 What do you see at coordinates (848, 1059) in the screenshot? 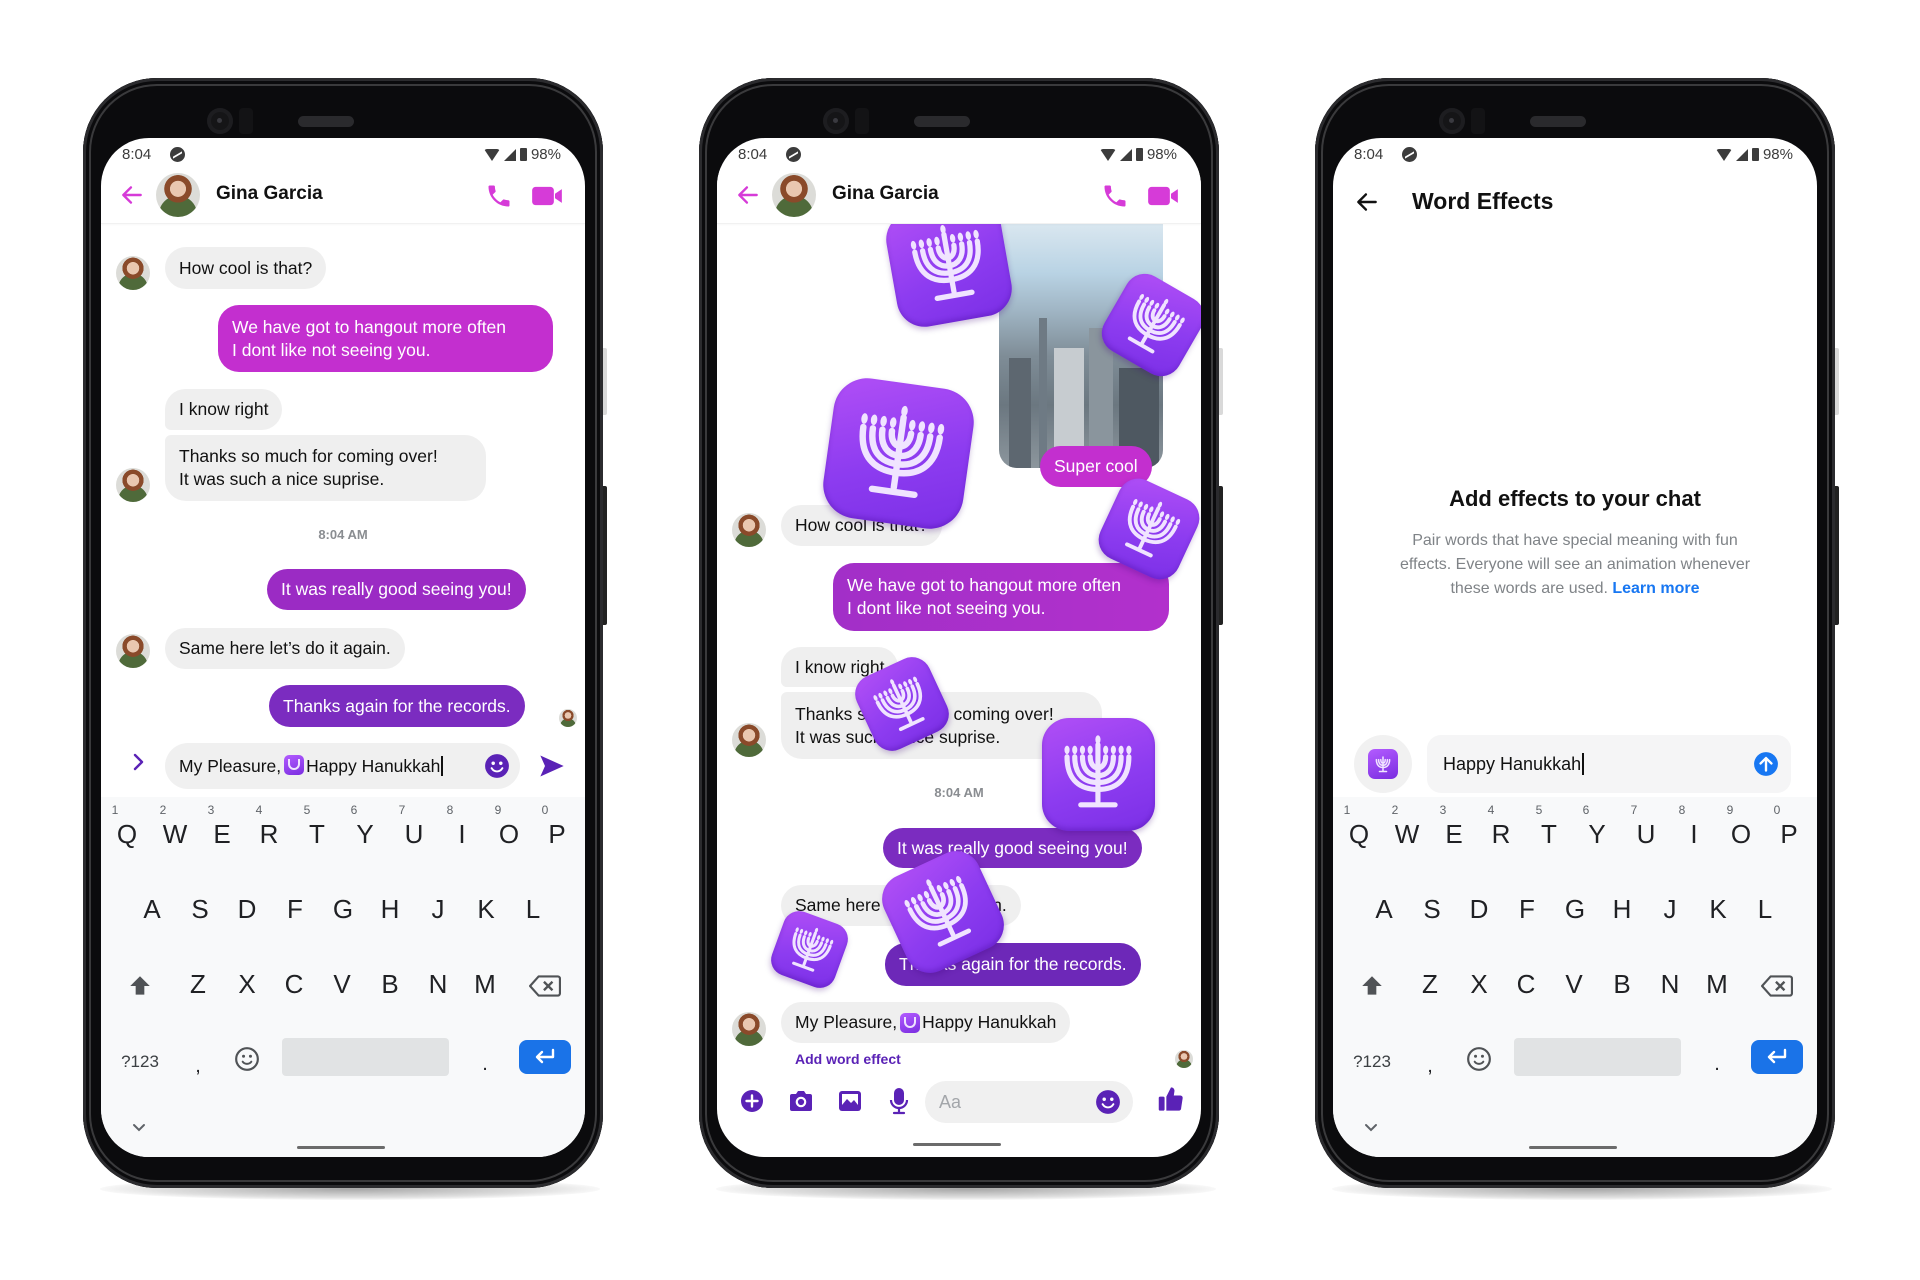
I see `add-word-effect-link: Add word effect` at bounding box center [848, 1059].